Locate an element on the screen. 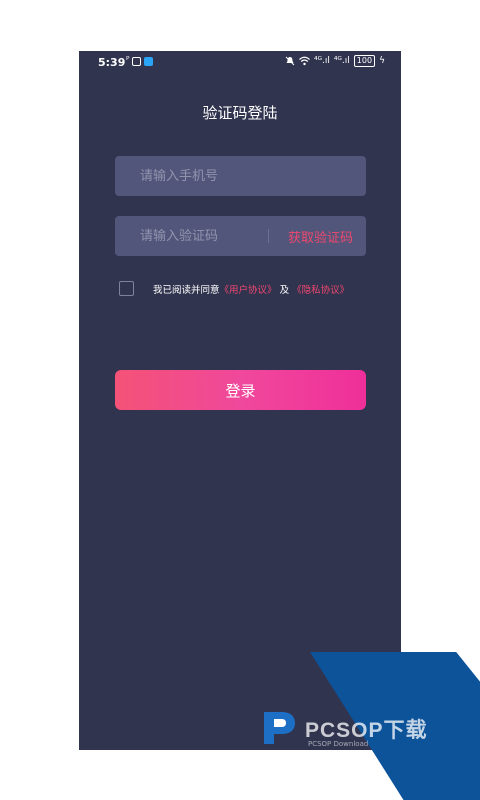 This screenshot has height=800, width=480. code-field: 获取验证码 is located at coordinates (240, 236).